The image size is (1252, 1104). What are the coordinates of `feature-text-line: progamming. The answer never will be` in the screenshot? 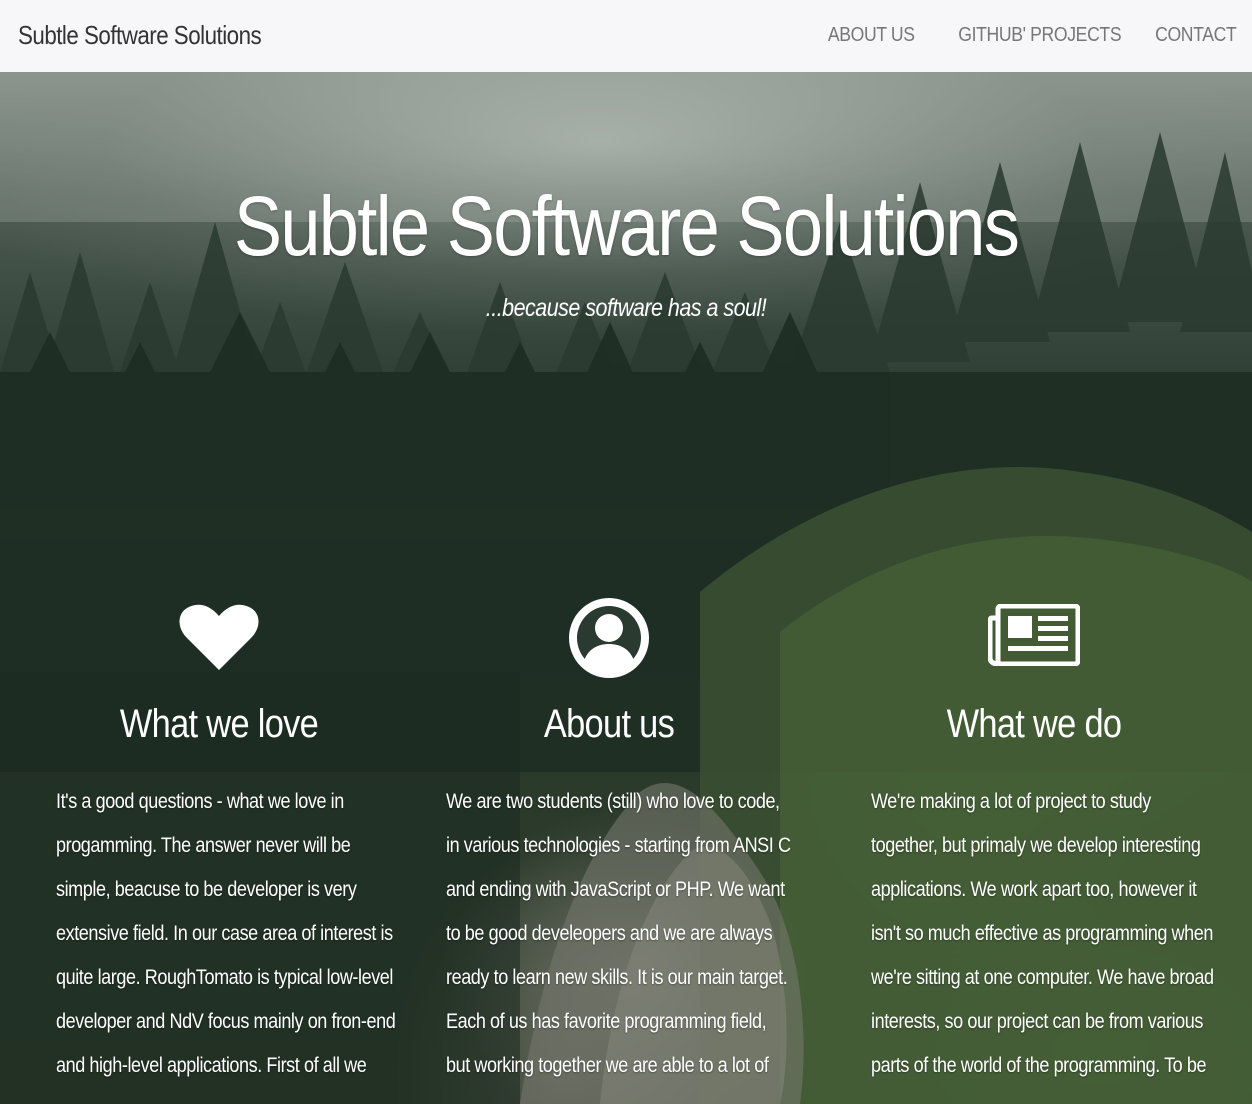 It's located at (203, 845).